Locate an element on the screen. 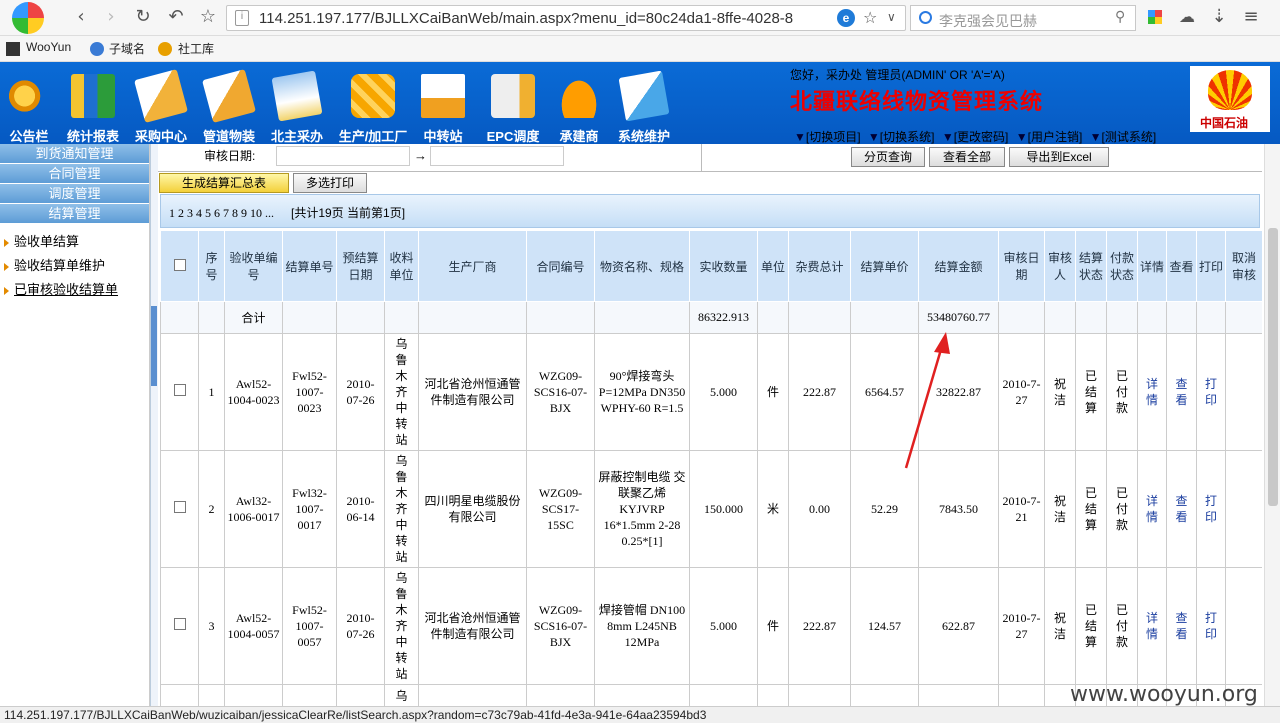 The height and width of the screenshot is (723, 1280). search-input: 李克强会见巴赫 is located at coordinates (988, 21).